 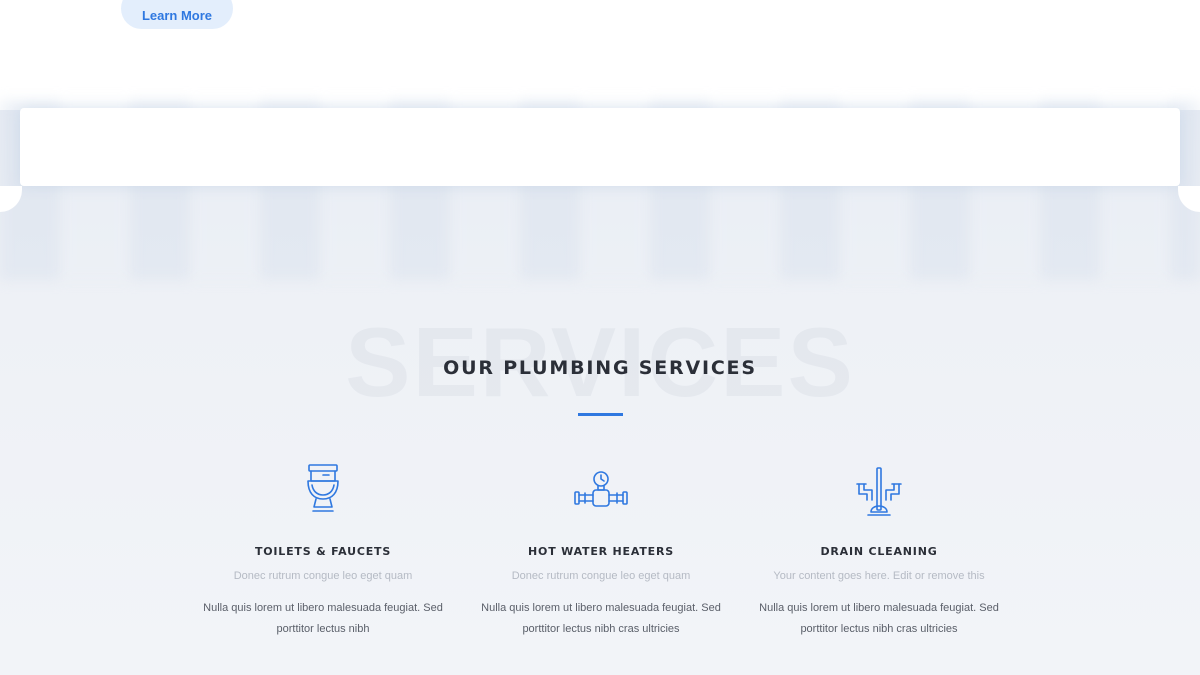 I want to click on plunger-icon, so click(x=879, y=491).